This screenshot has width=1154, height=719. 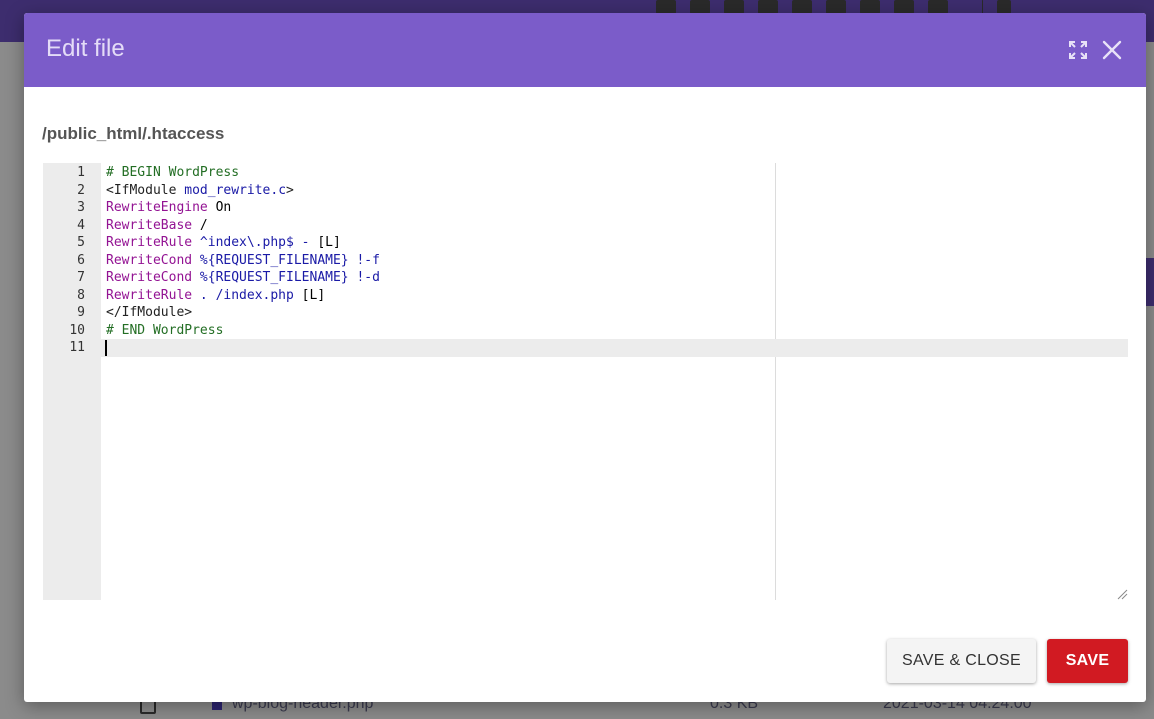 I want to click on code-token: mod_rewrite.c, so click(x=235, y=190).